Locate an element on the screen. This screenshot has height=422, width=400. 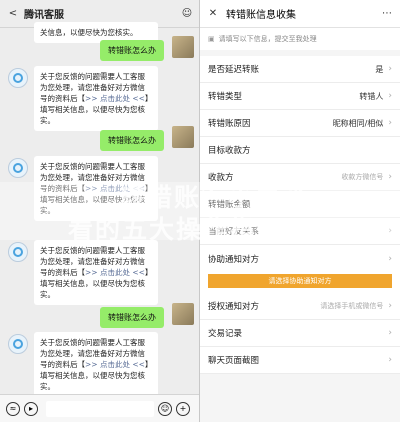
notify-select-button: 请选择协助通知对方 is located at coordinates (300, 281).